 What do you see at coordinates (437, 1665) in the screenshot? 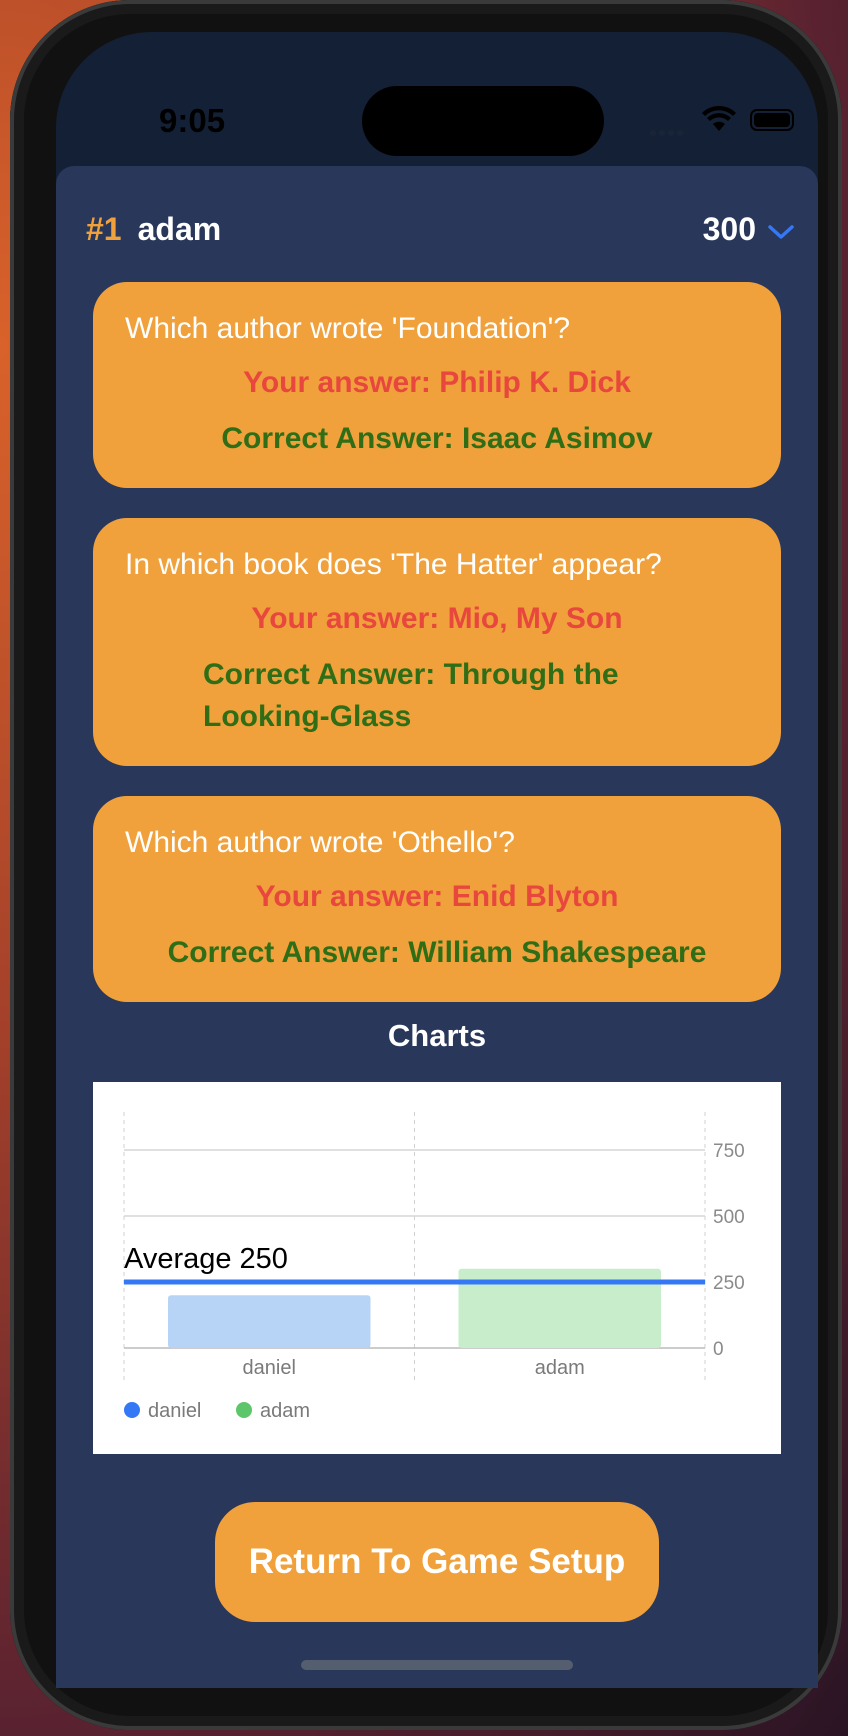
I see `home-indicator` at bounding box center [437, 1665].